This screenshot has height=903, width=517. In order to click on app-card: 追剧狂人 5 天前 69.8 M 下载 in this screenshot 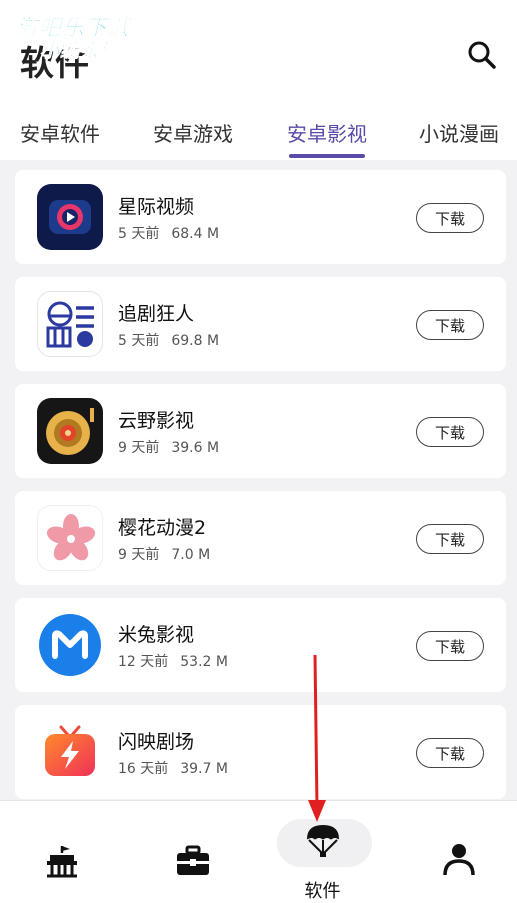, I will do `click(260, 324)`.